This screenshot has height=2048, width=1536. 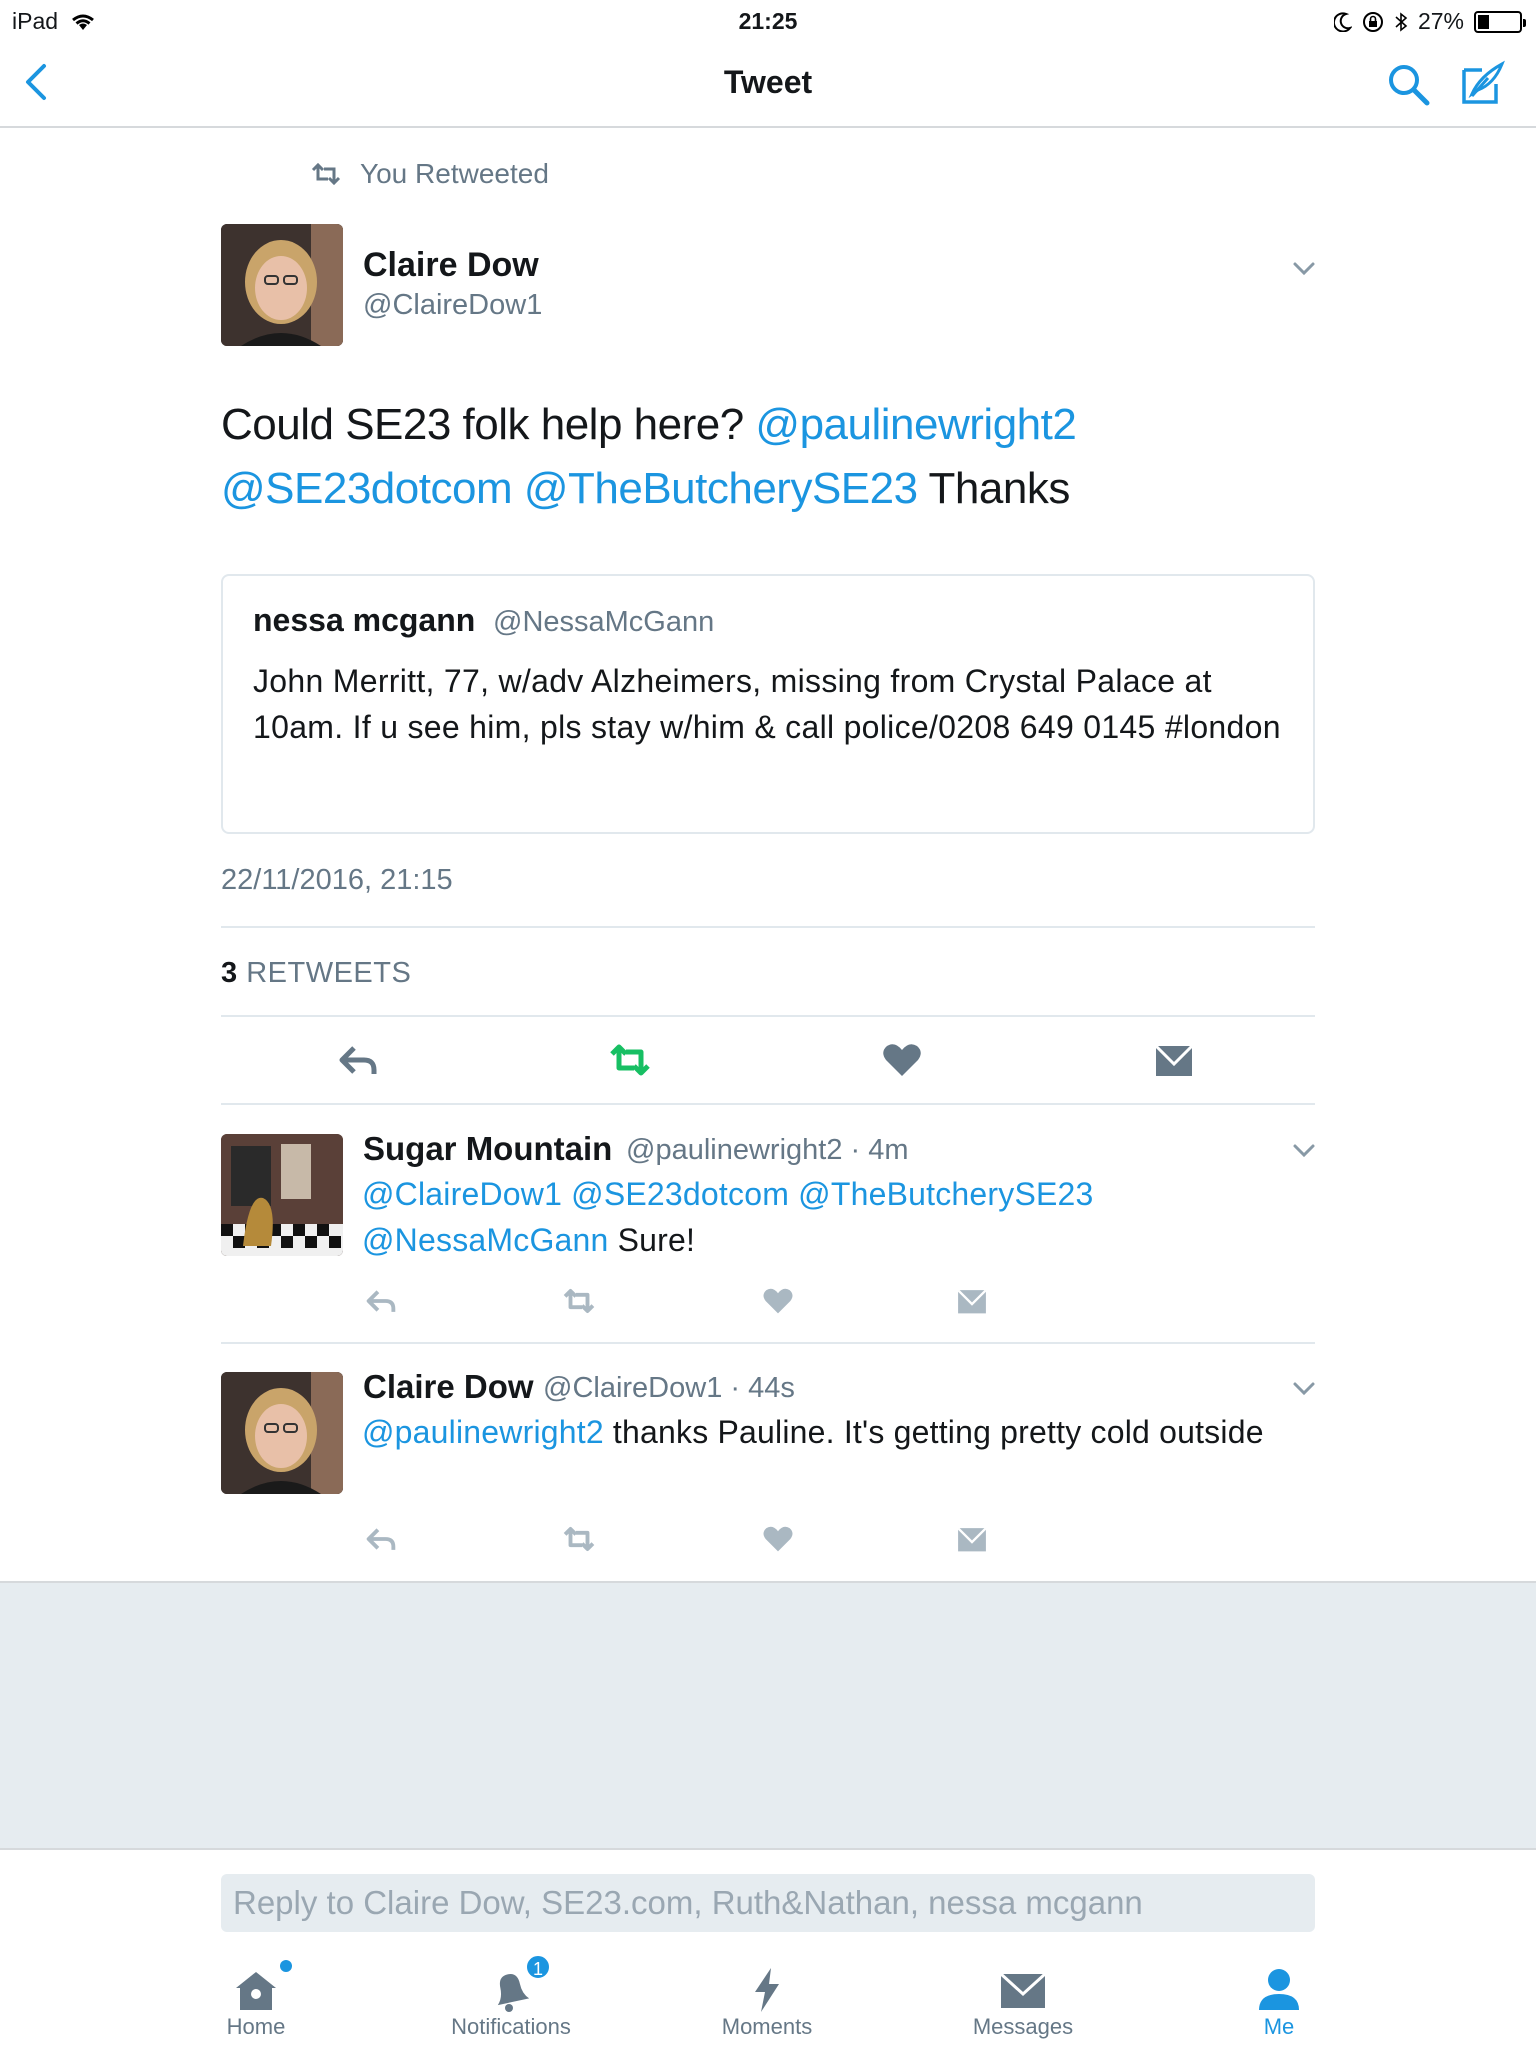 I want to click on tweet-text-part: Could SE23 folk help here?, so click(x=488, y=424).